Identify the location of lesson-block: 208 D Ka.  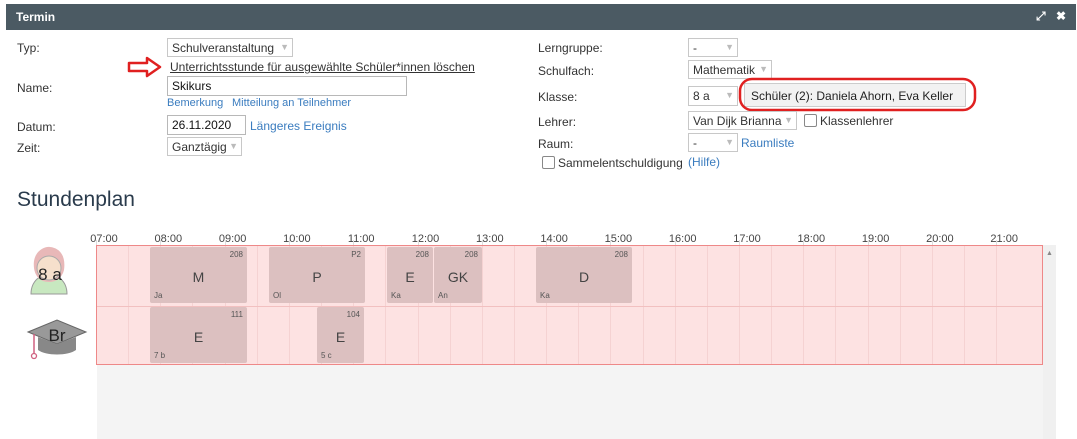
(584, 275).